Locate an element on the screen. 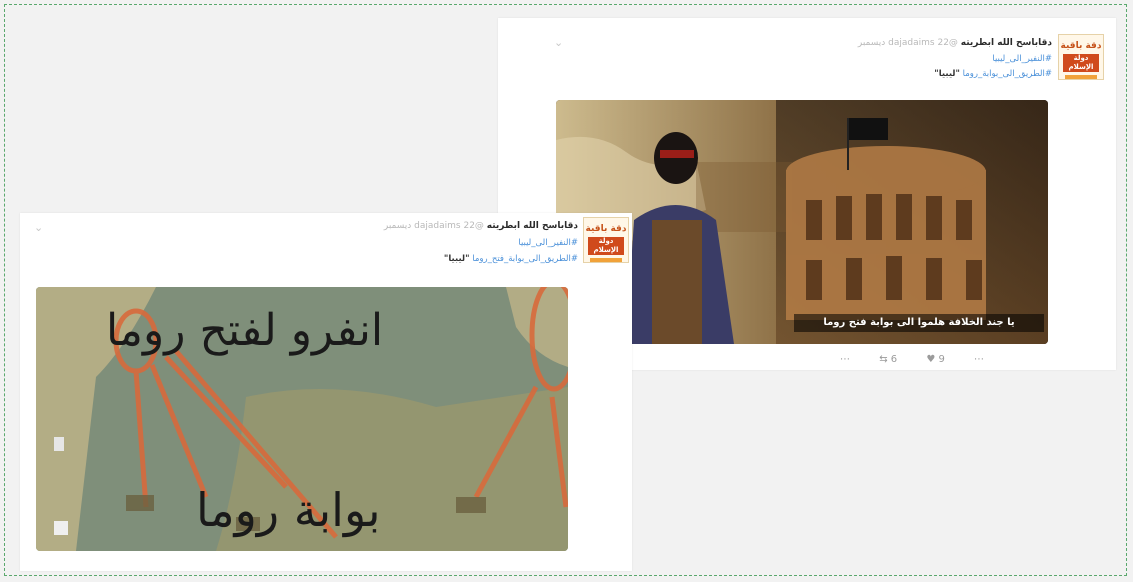  like-button: ♥ 9 is located at coordinates (935, 359).